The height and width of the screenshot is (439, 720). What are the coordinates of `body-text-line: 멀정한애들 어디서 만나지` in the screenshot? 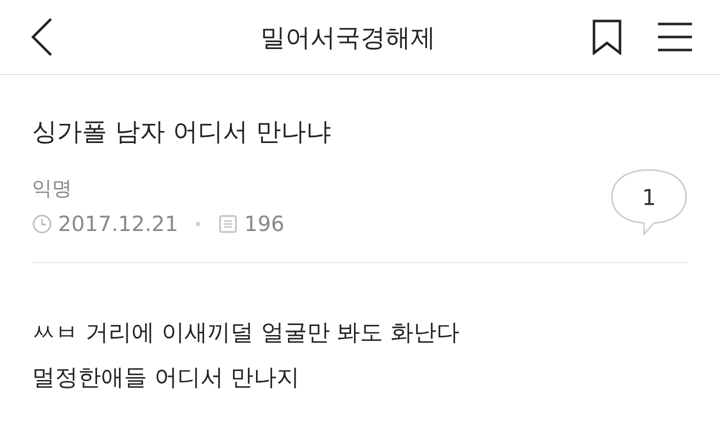 It's located at (166, 378).